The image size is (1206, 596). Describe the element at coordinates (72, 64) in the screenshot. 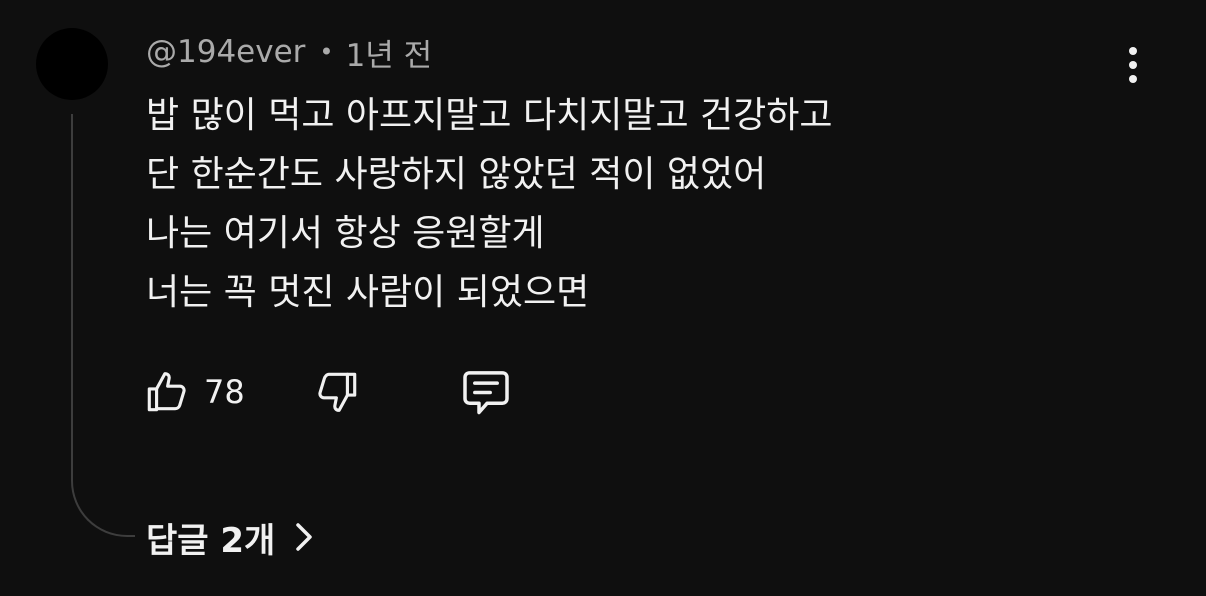

I see `avatar` at that location.